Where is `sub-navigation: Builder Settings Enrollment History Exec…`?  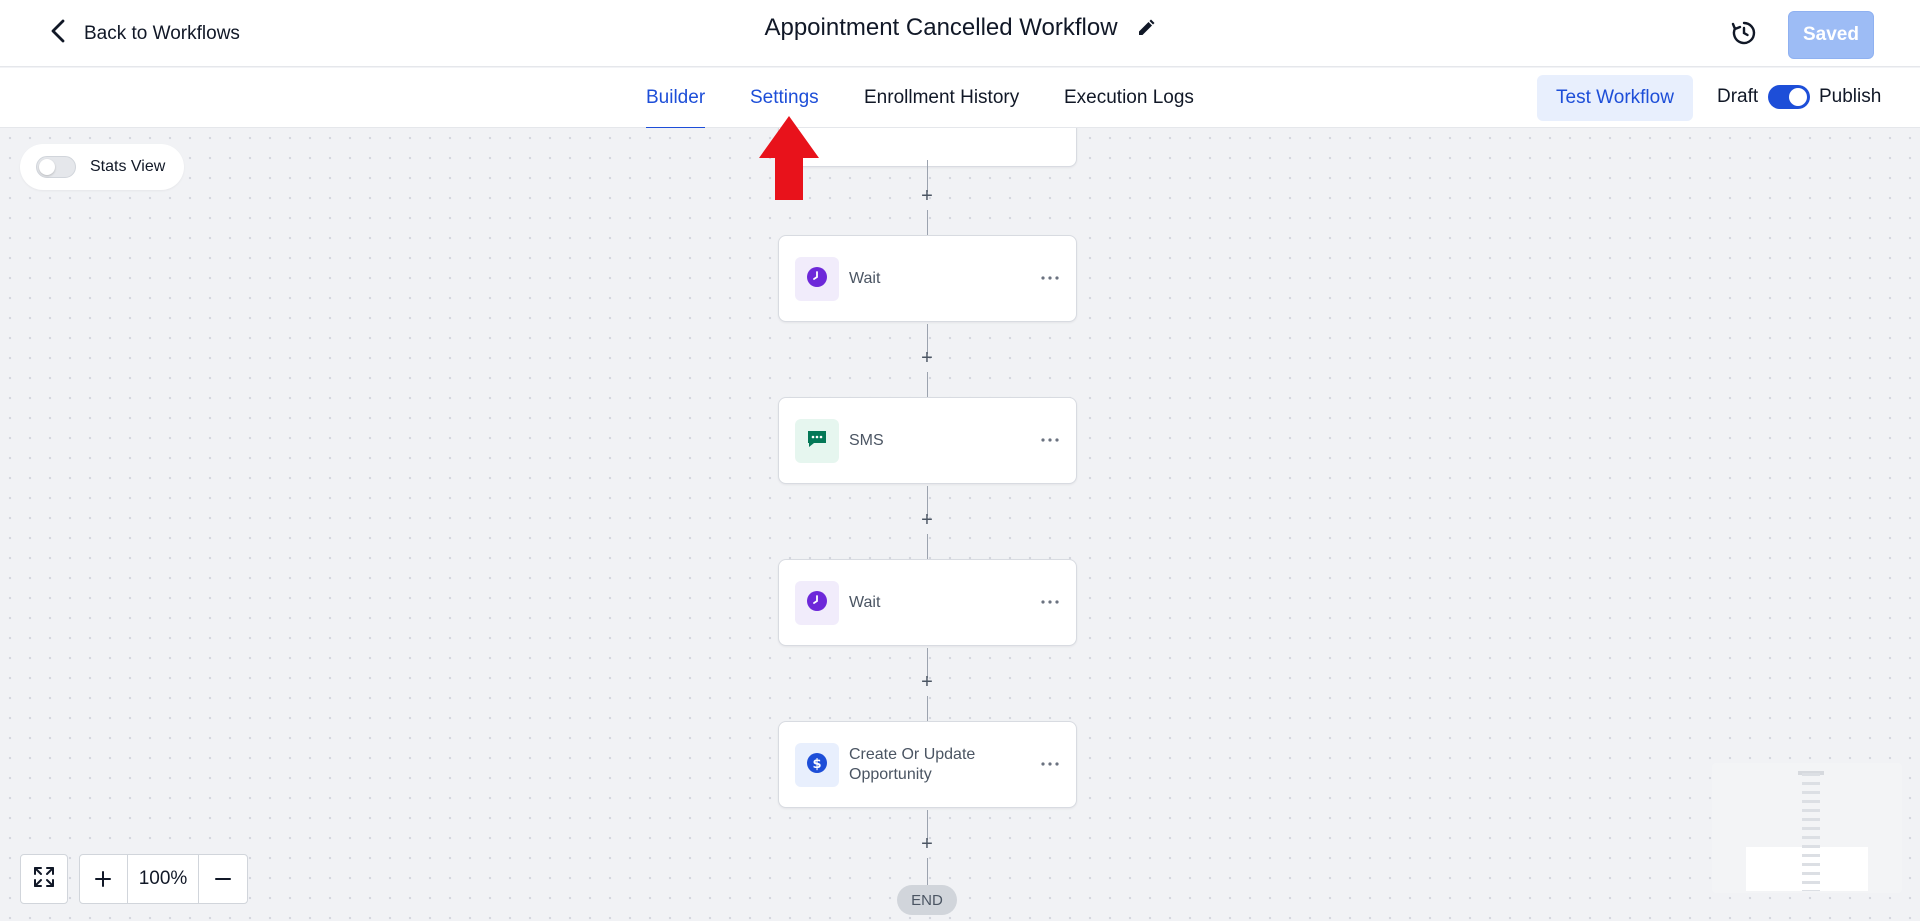 sub-navigation: Builder Settings Enrollment History Exec… is located at coordinates (960, 98).